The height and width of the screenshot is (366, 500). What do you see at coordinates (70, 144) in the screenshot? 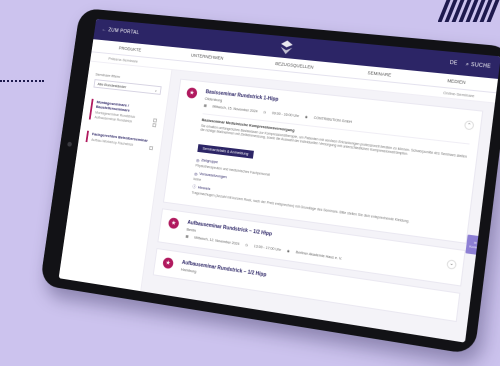
I see `camera-dot` at bounding box center [70, 144].